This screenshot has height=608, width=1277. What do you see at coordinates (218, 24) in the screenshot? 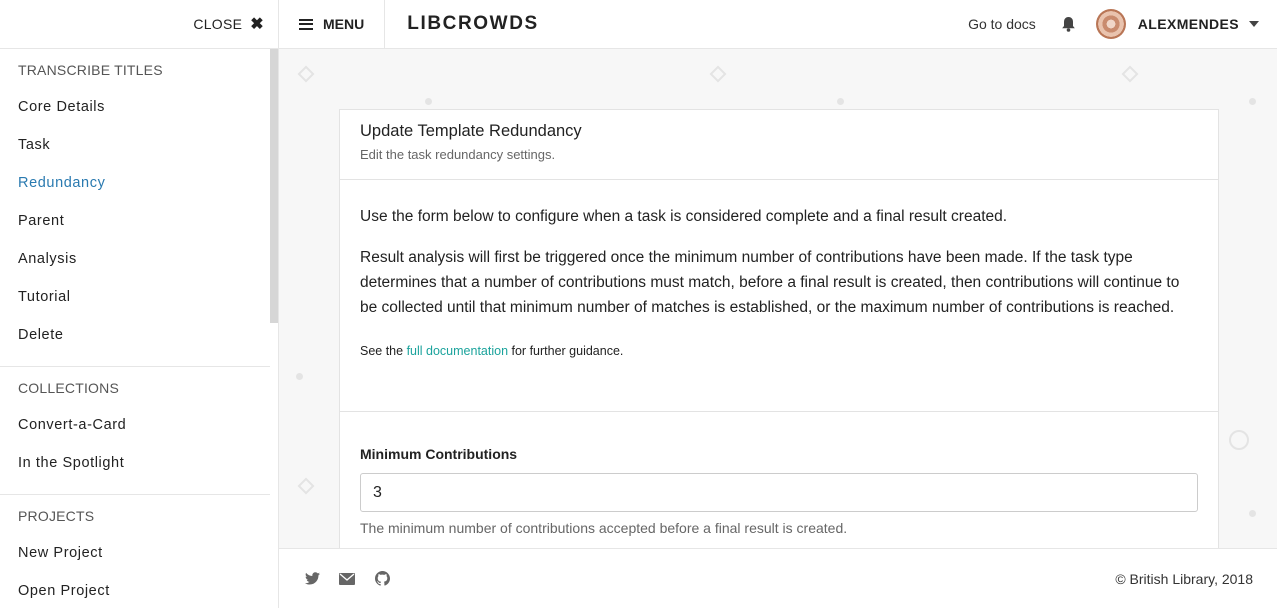
I see `close-label: CLOSE` at bounding box center [218, 24].